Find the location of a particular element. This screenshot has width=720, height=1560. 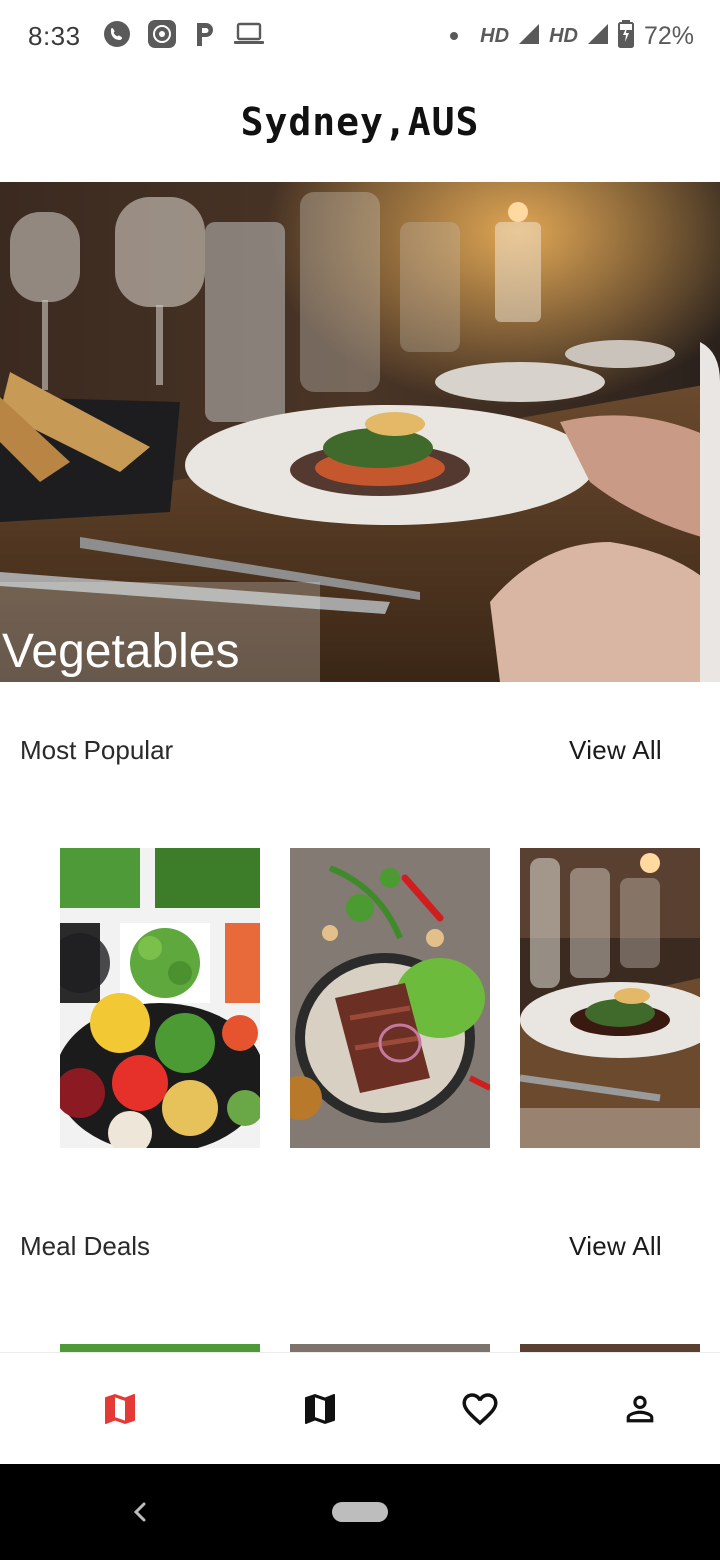

nav-tab-profile is located at coordinates (640, 1409).